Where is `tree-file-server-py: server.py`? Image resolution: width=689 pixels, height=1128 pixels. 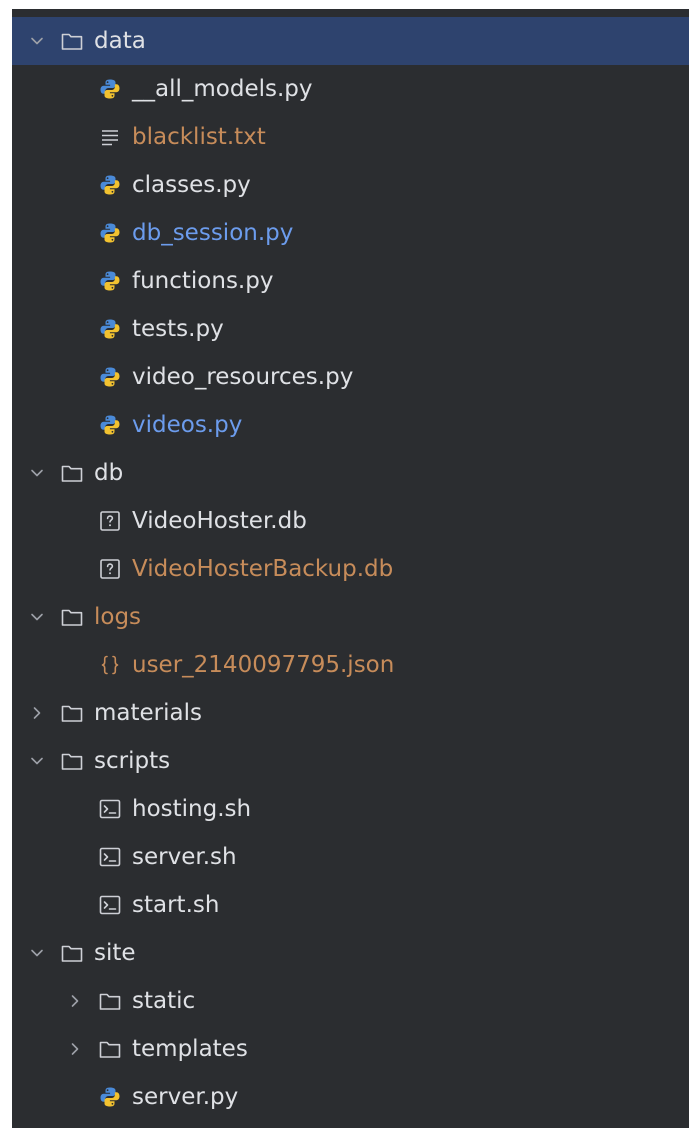
tree-file-server-py: server.py is located at coordinates (350, 1097).